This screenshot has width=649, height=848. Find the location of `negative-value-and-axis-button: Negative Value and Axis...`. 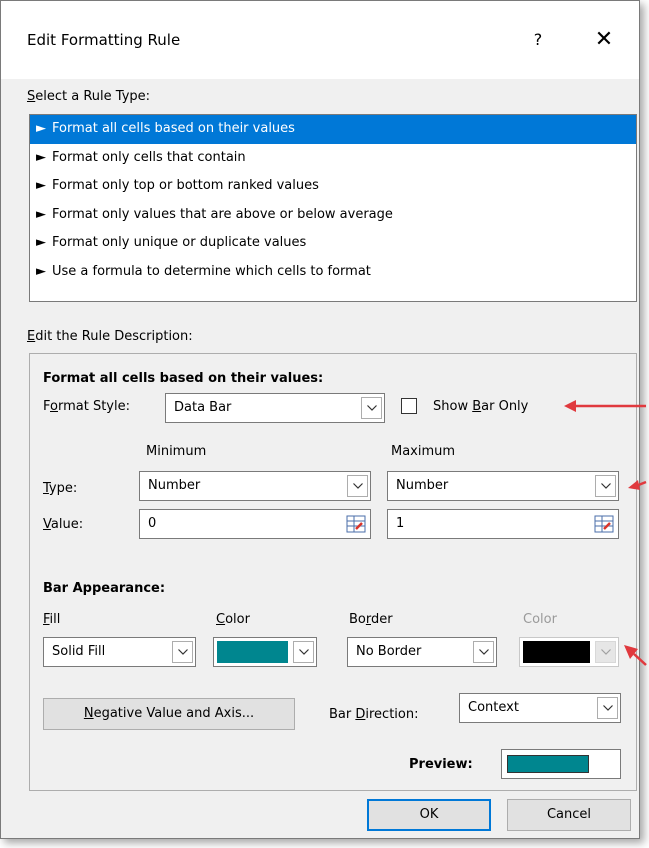

negative-value-and-axis-button: Negative Value and Axis... is located at coordinates (169, 714).